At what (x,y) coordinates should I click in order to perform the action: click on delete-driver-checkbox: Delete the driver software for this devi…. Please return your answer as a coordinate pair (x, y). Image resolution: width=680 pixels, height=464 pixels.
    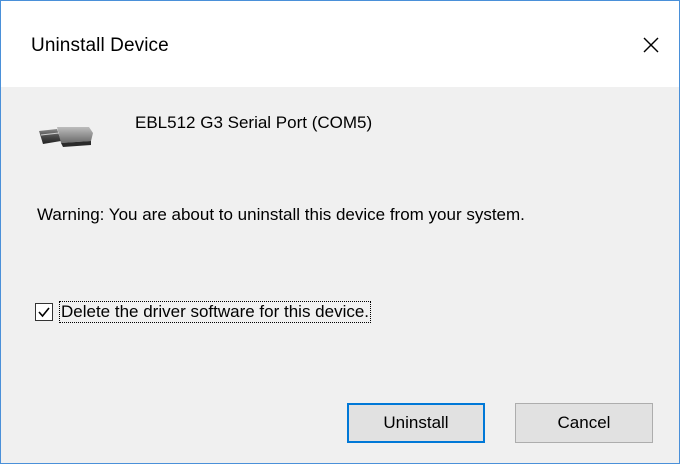
    Looking at the image, I should click on (203, 312).